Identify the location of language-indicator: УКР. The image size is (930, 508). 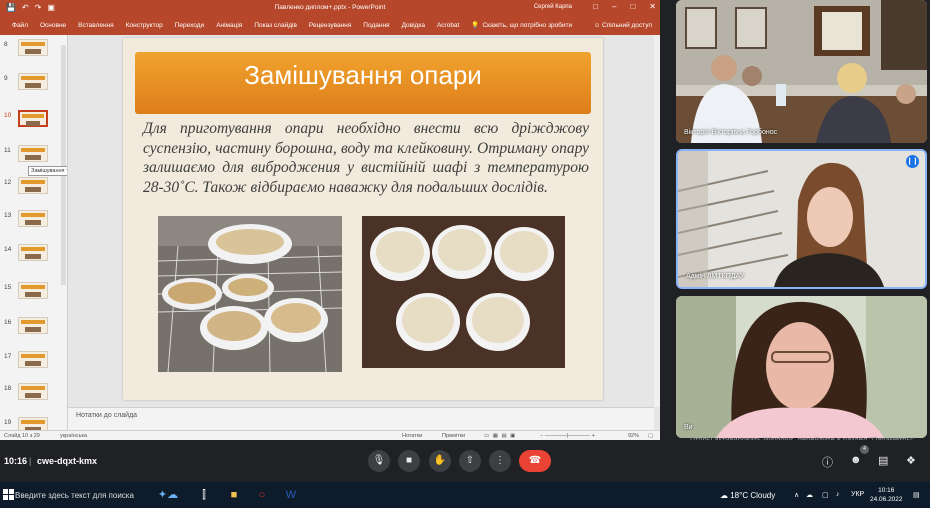
(857, 494).